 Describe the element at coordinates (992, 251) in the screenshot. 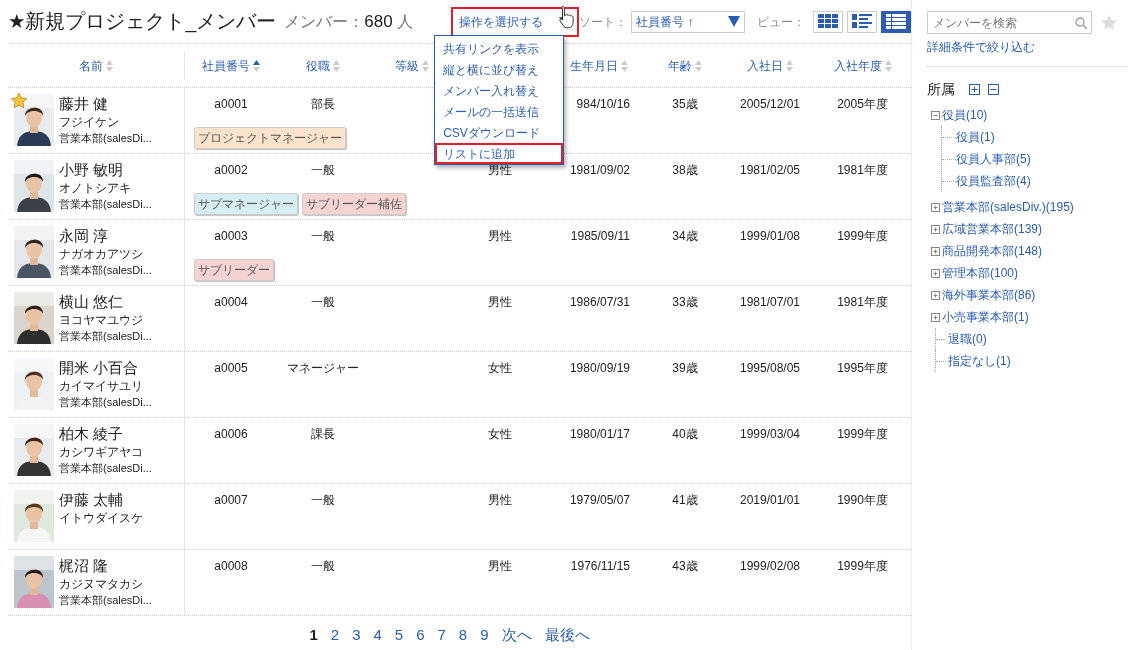

I see `tree-item: 商品開発本部(148)` at that location.